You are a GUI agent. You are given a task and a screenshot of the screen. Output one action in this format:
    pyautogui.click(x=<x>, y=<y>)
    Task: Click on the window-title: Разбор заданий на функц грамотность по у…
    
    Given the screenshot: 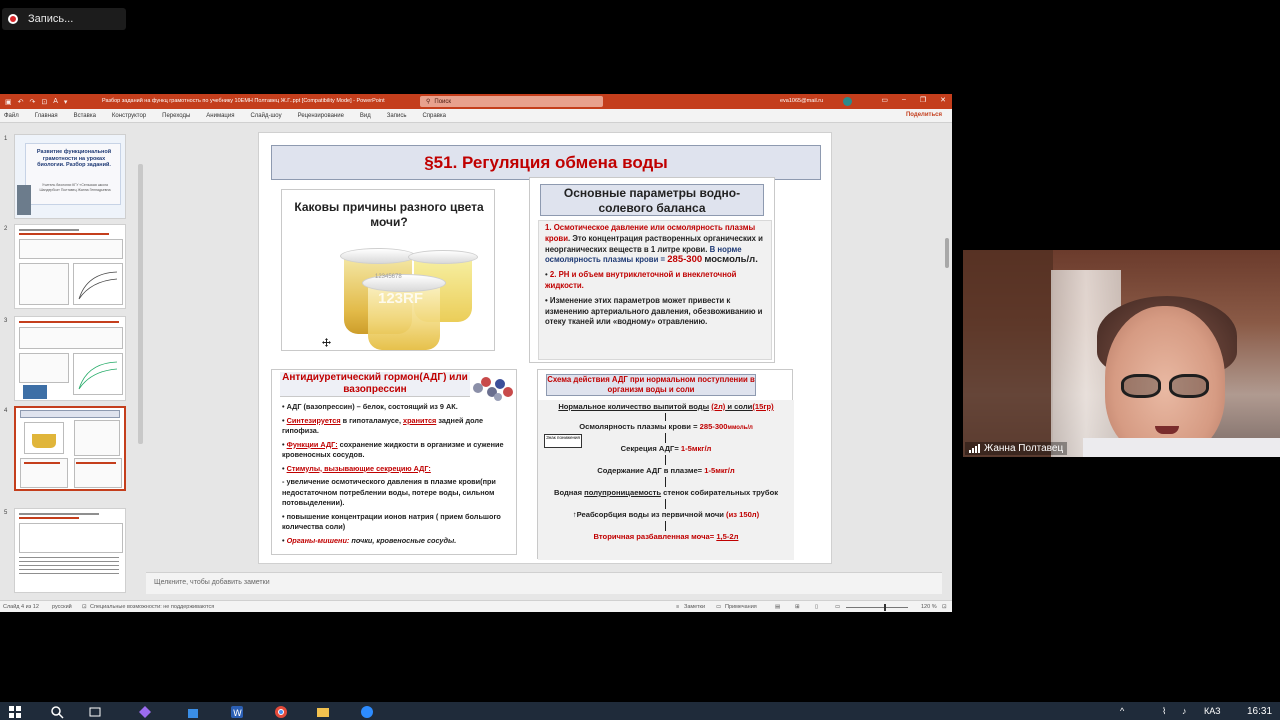 What is the action you would take?
    pyautogui.click(x=243, y=101)
    